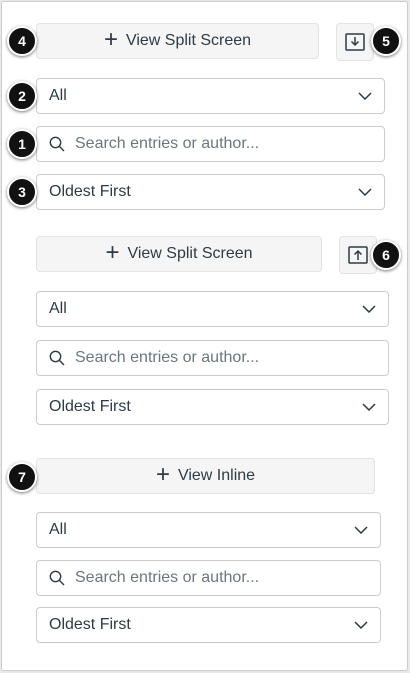  I want to click on callout-badge-1: 1, so click(22, 144).